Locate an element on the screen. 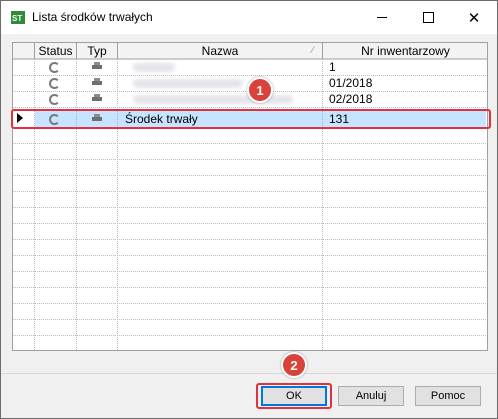  nr-cell: 02/2018 is located at coordinates (351, 99).